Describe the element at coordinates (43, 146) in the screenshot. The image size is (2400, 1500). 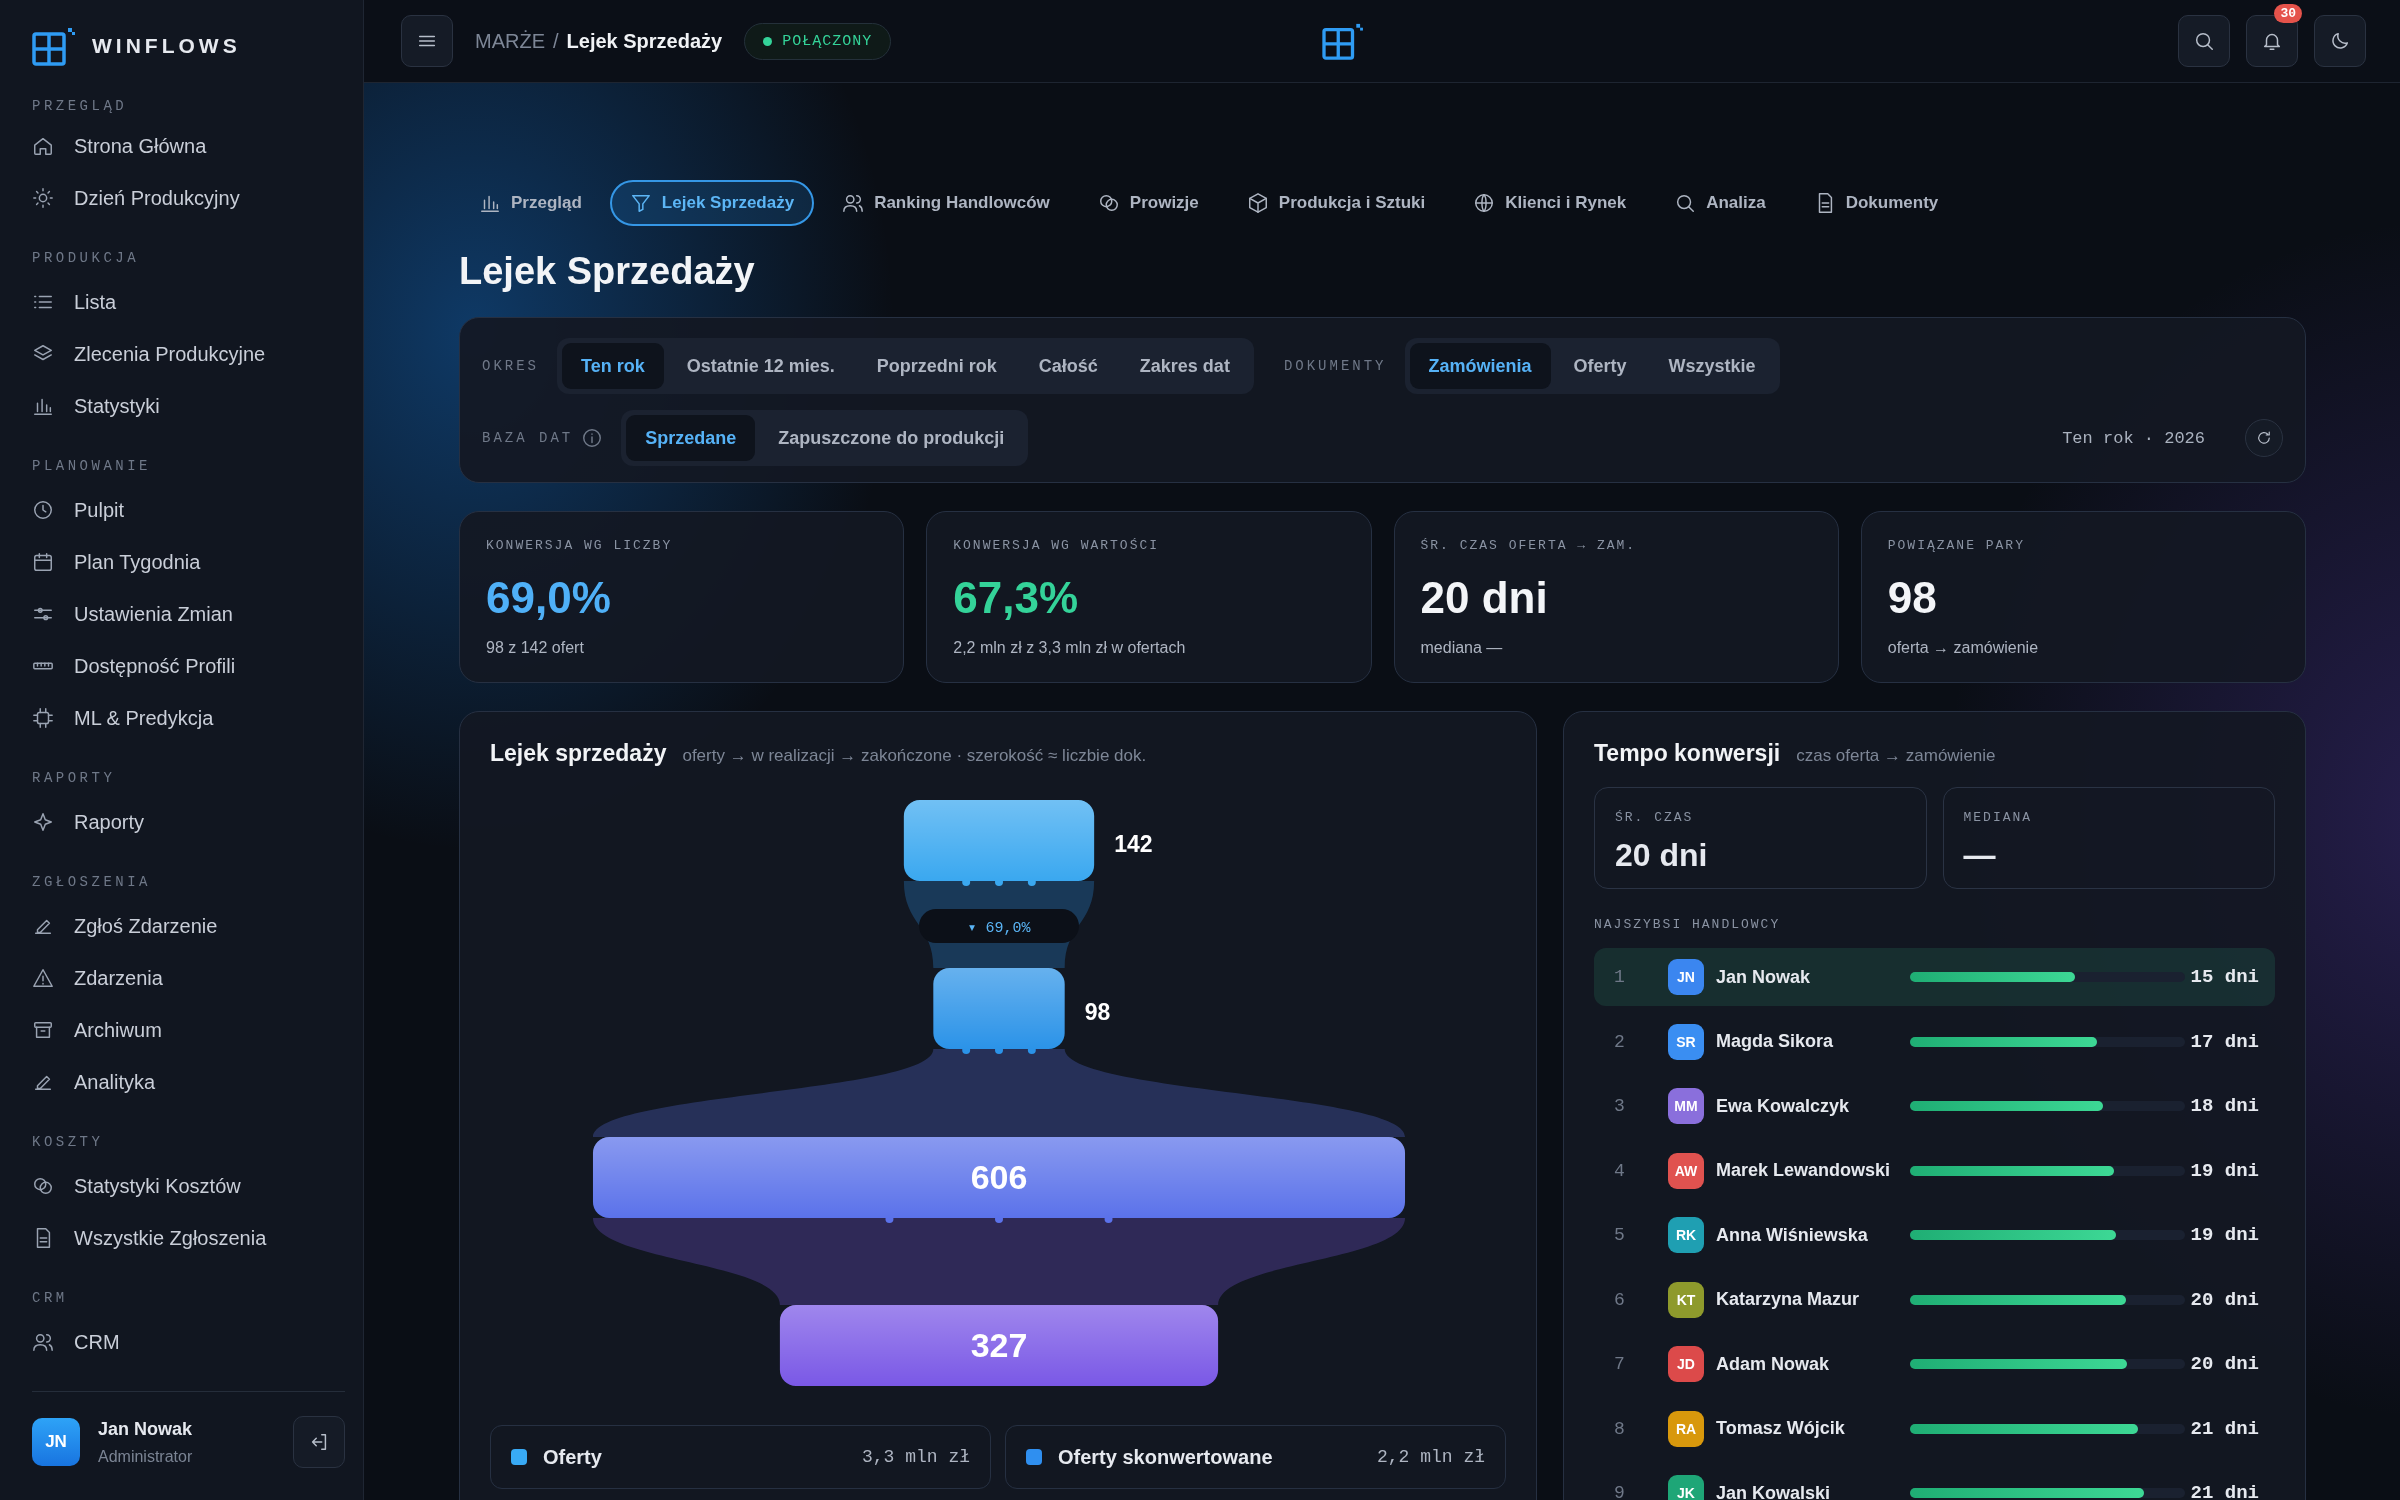
I see `home-icon` at that location.